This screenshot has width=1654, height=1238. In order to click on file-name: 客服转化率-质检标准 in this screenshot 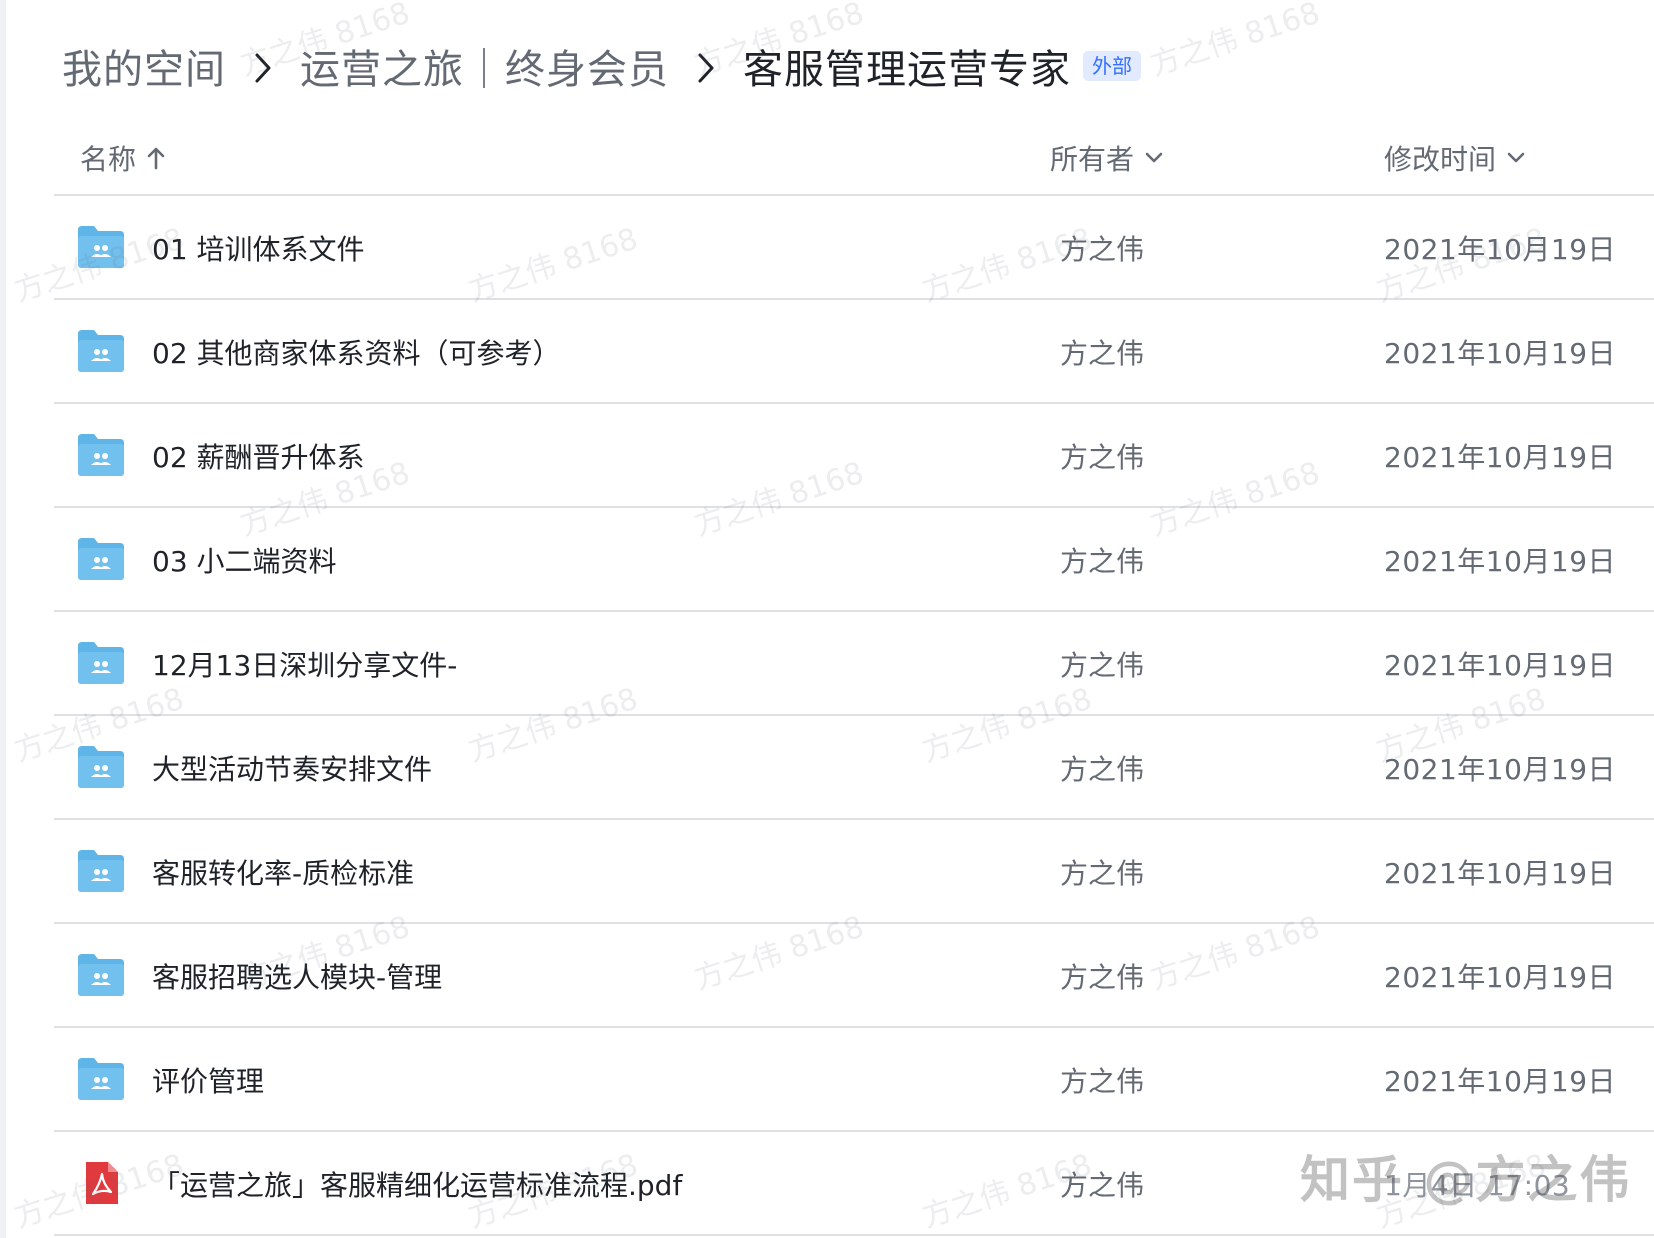, I will do `click(283, 872)`.